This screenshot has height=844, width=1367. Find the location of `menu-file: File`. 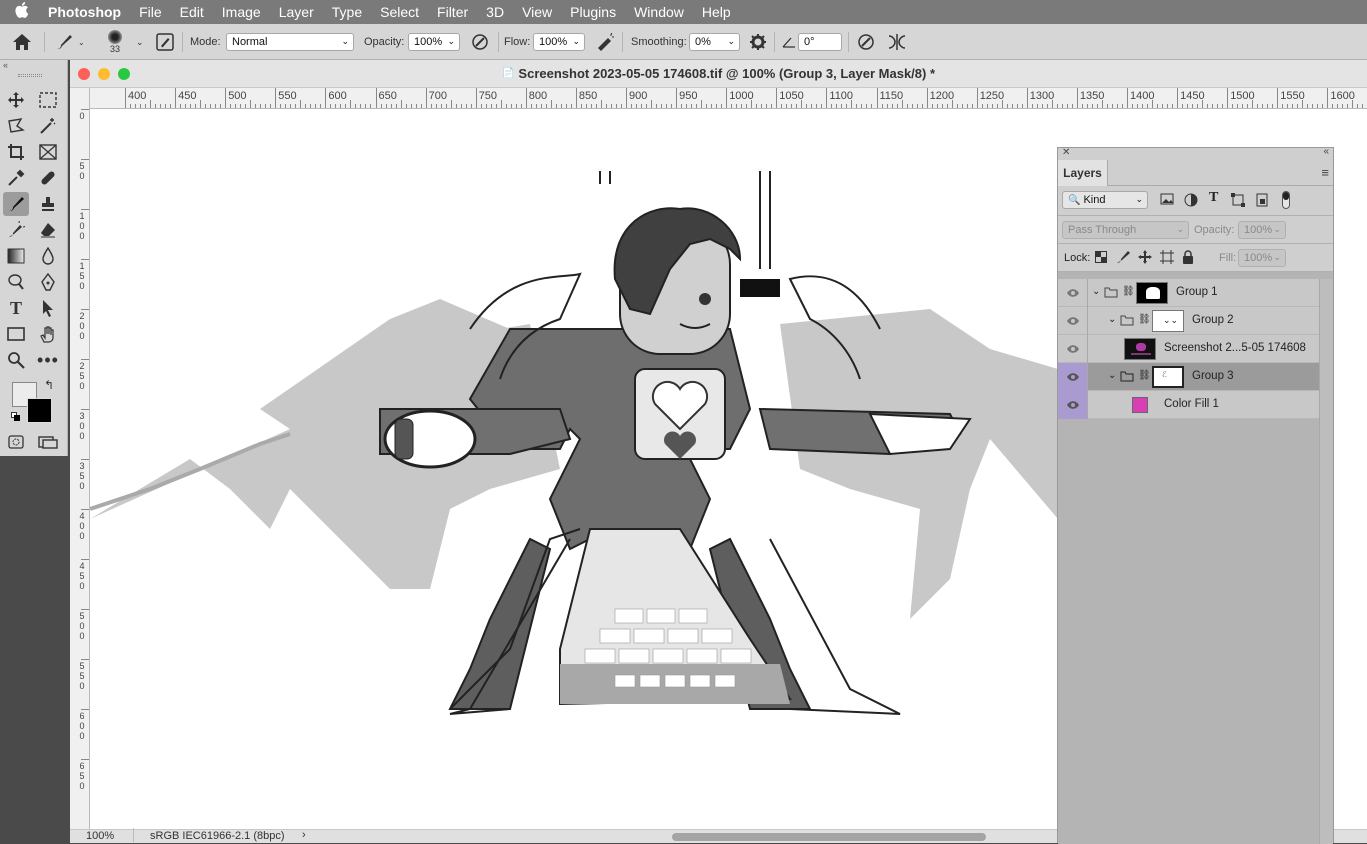

menu-file: File is located at coordinates (150, 12).